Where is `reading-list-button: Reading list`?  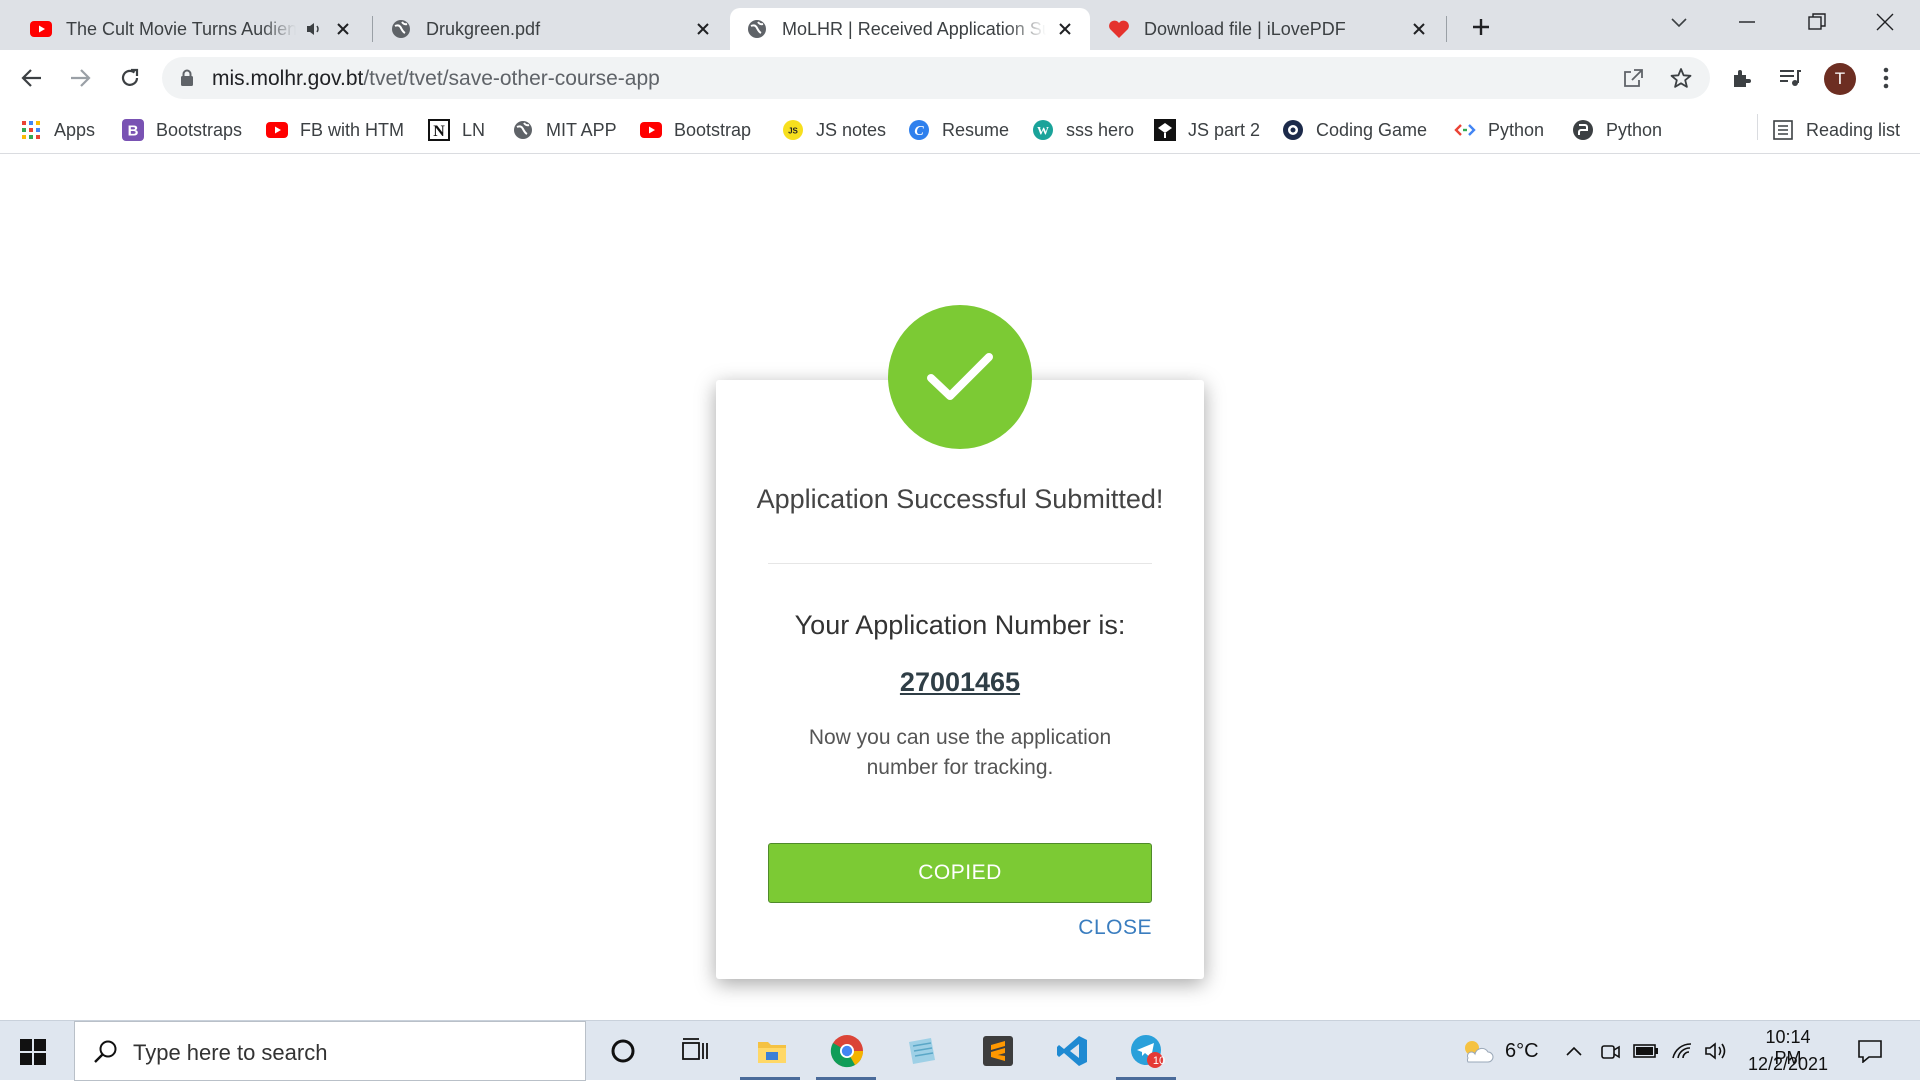 reading-list-button: Reading list is located at coordinates (1836, 130).